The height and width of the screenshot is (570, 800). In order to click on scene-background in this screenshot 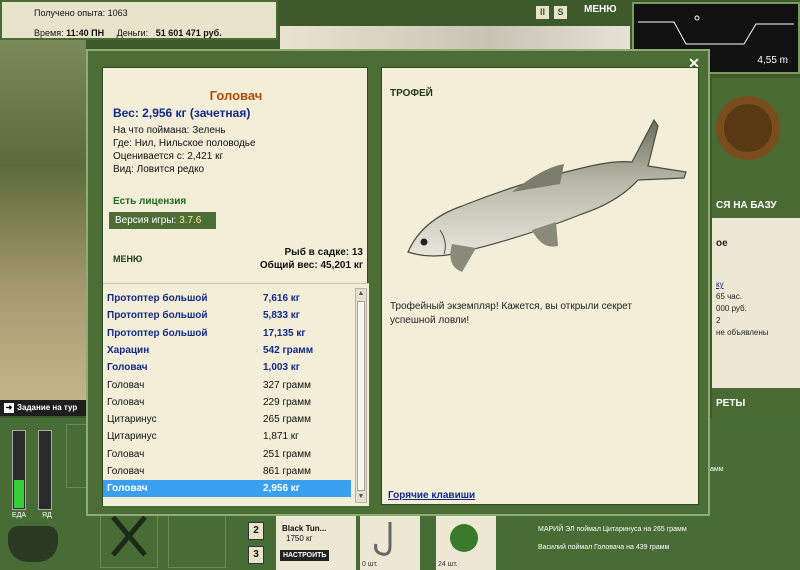, I will do `click(455, 38)`.